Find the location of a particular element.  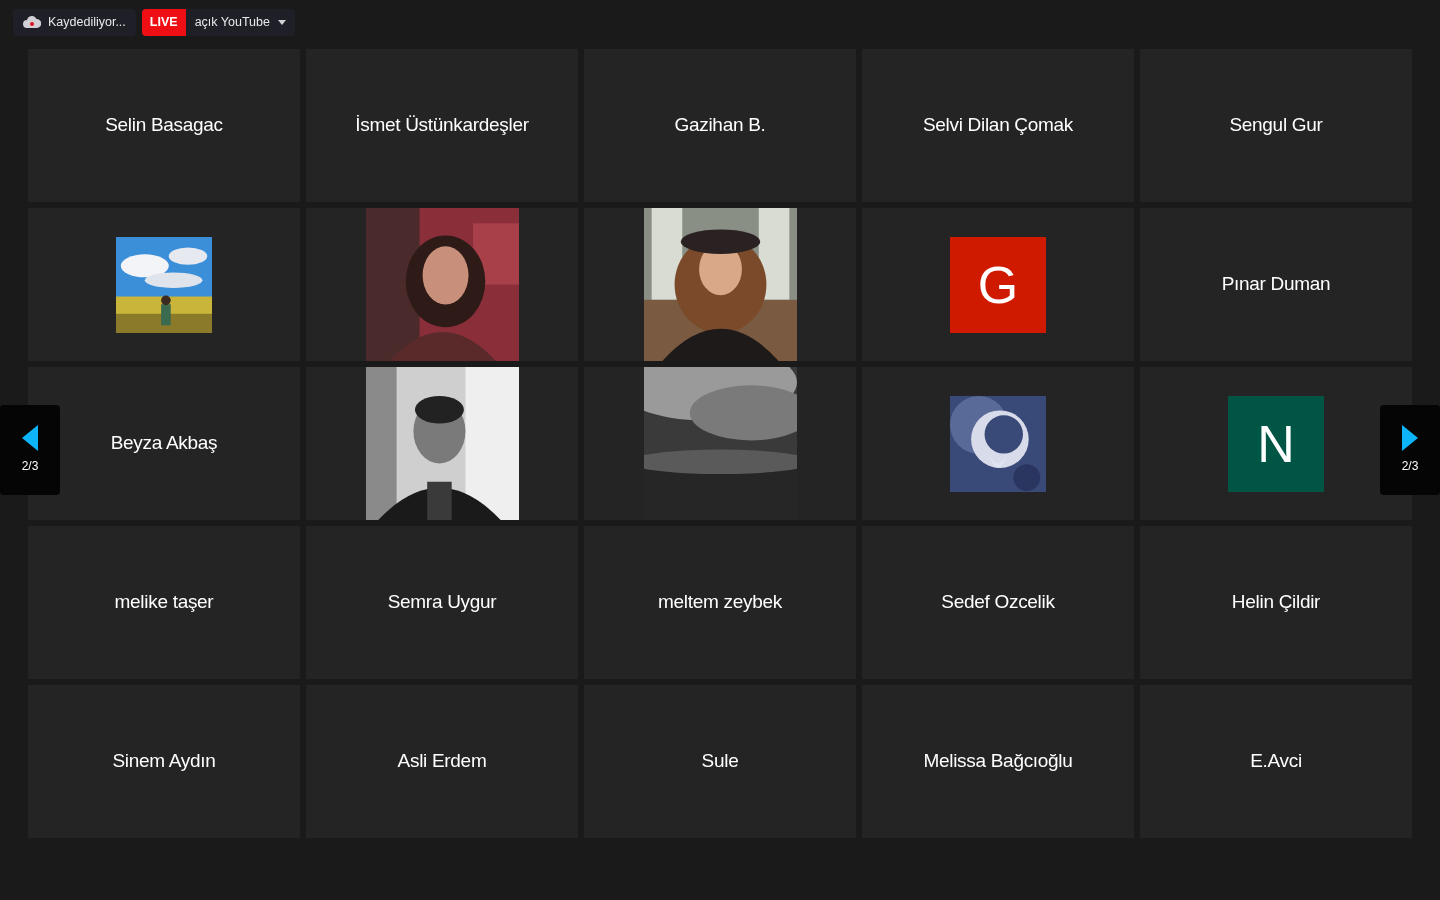

participant-name: Selin Basagac is located at coordinates (164, 125).